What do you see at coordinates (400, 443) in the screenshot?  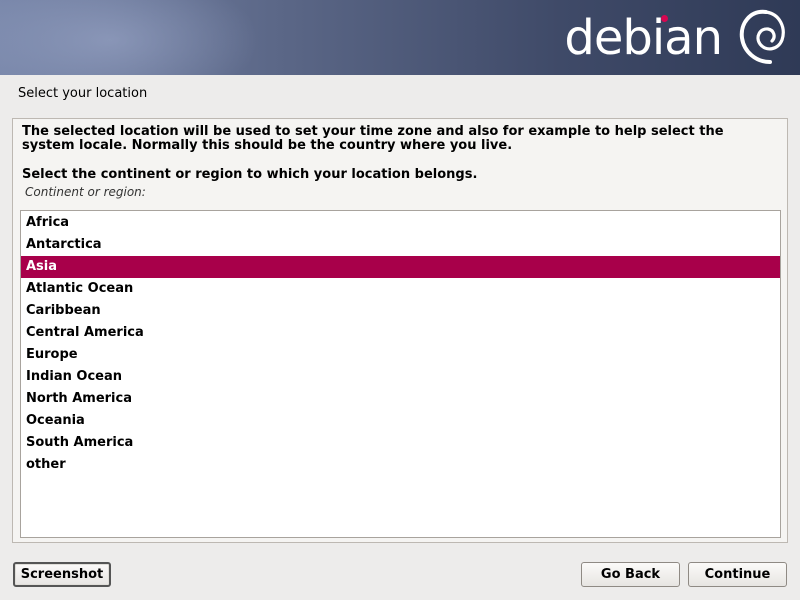 I see `list-item-south-america: South America` at bounding box center [400, 443].